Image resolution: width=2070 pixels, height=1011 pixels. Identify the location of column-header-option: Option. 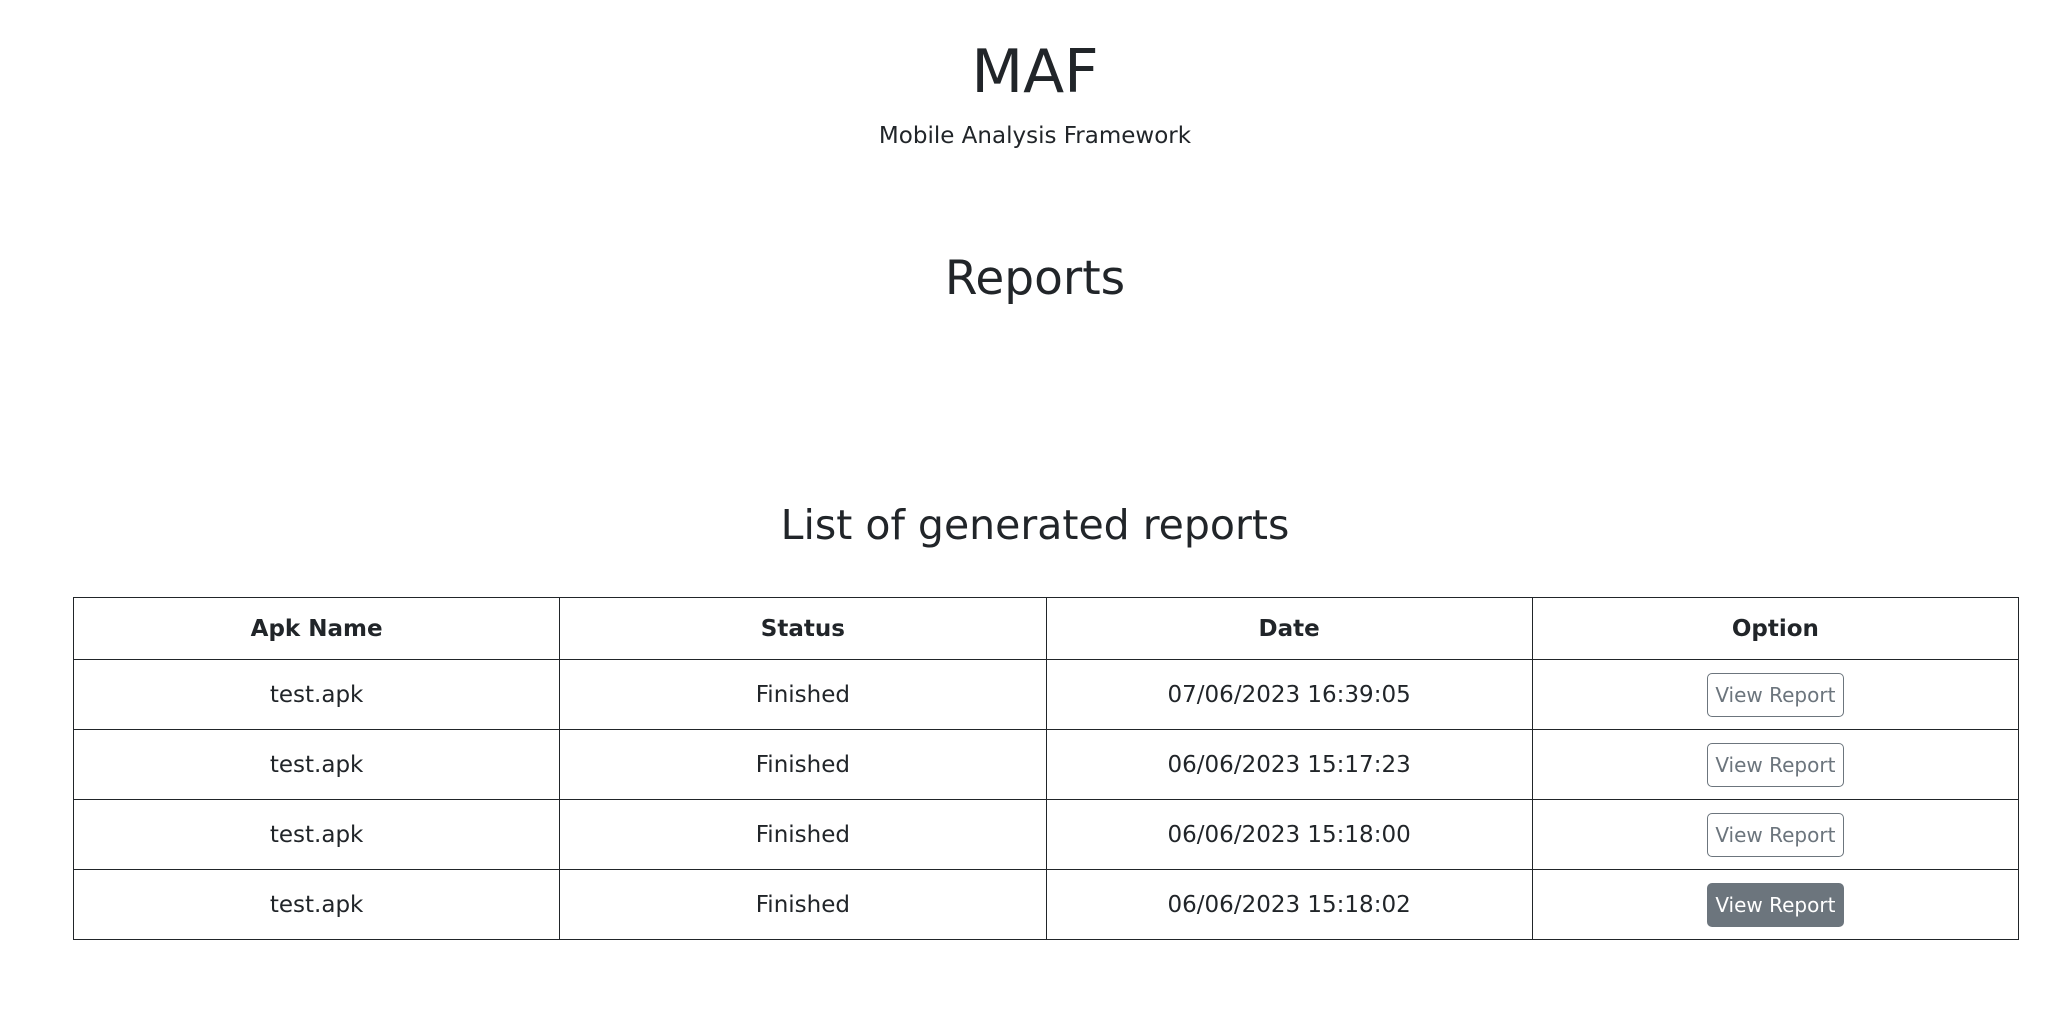
(1775, 628).